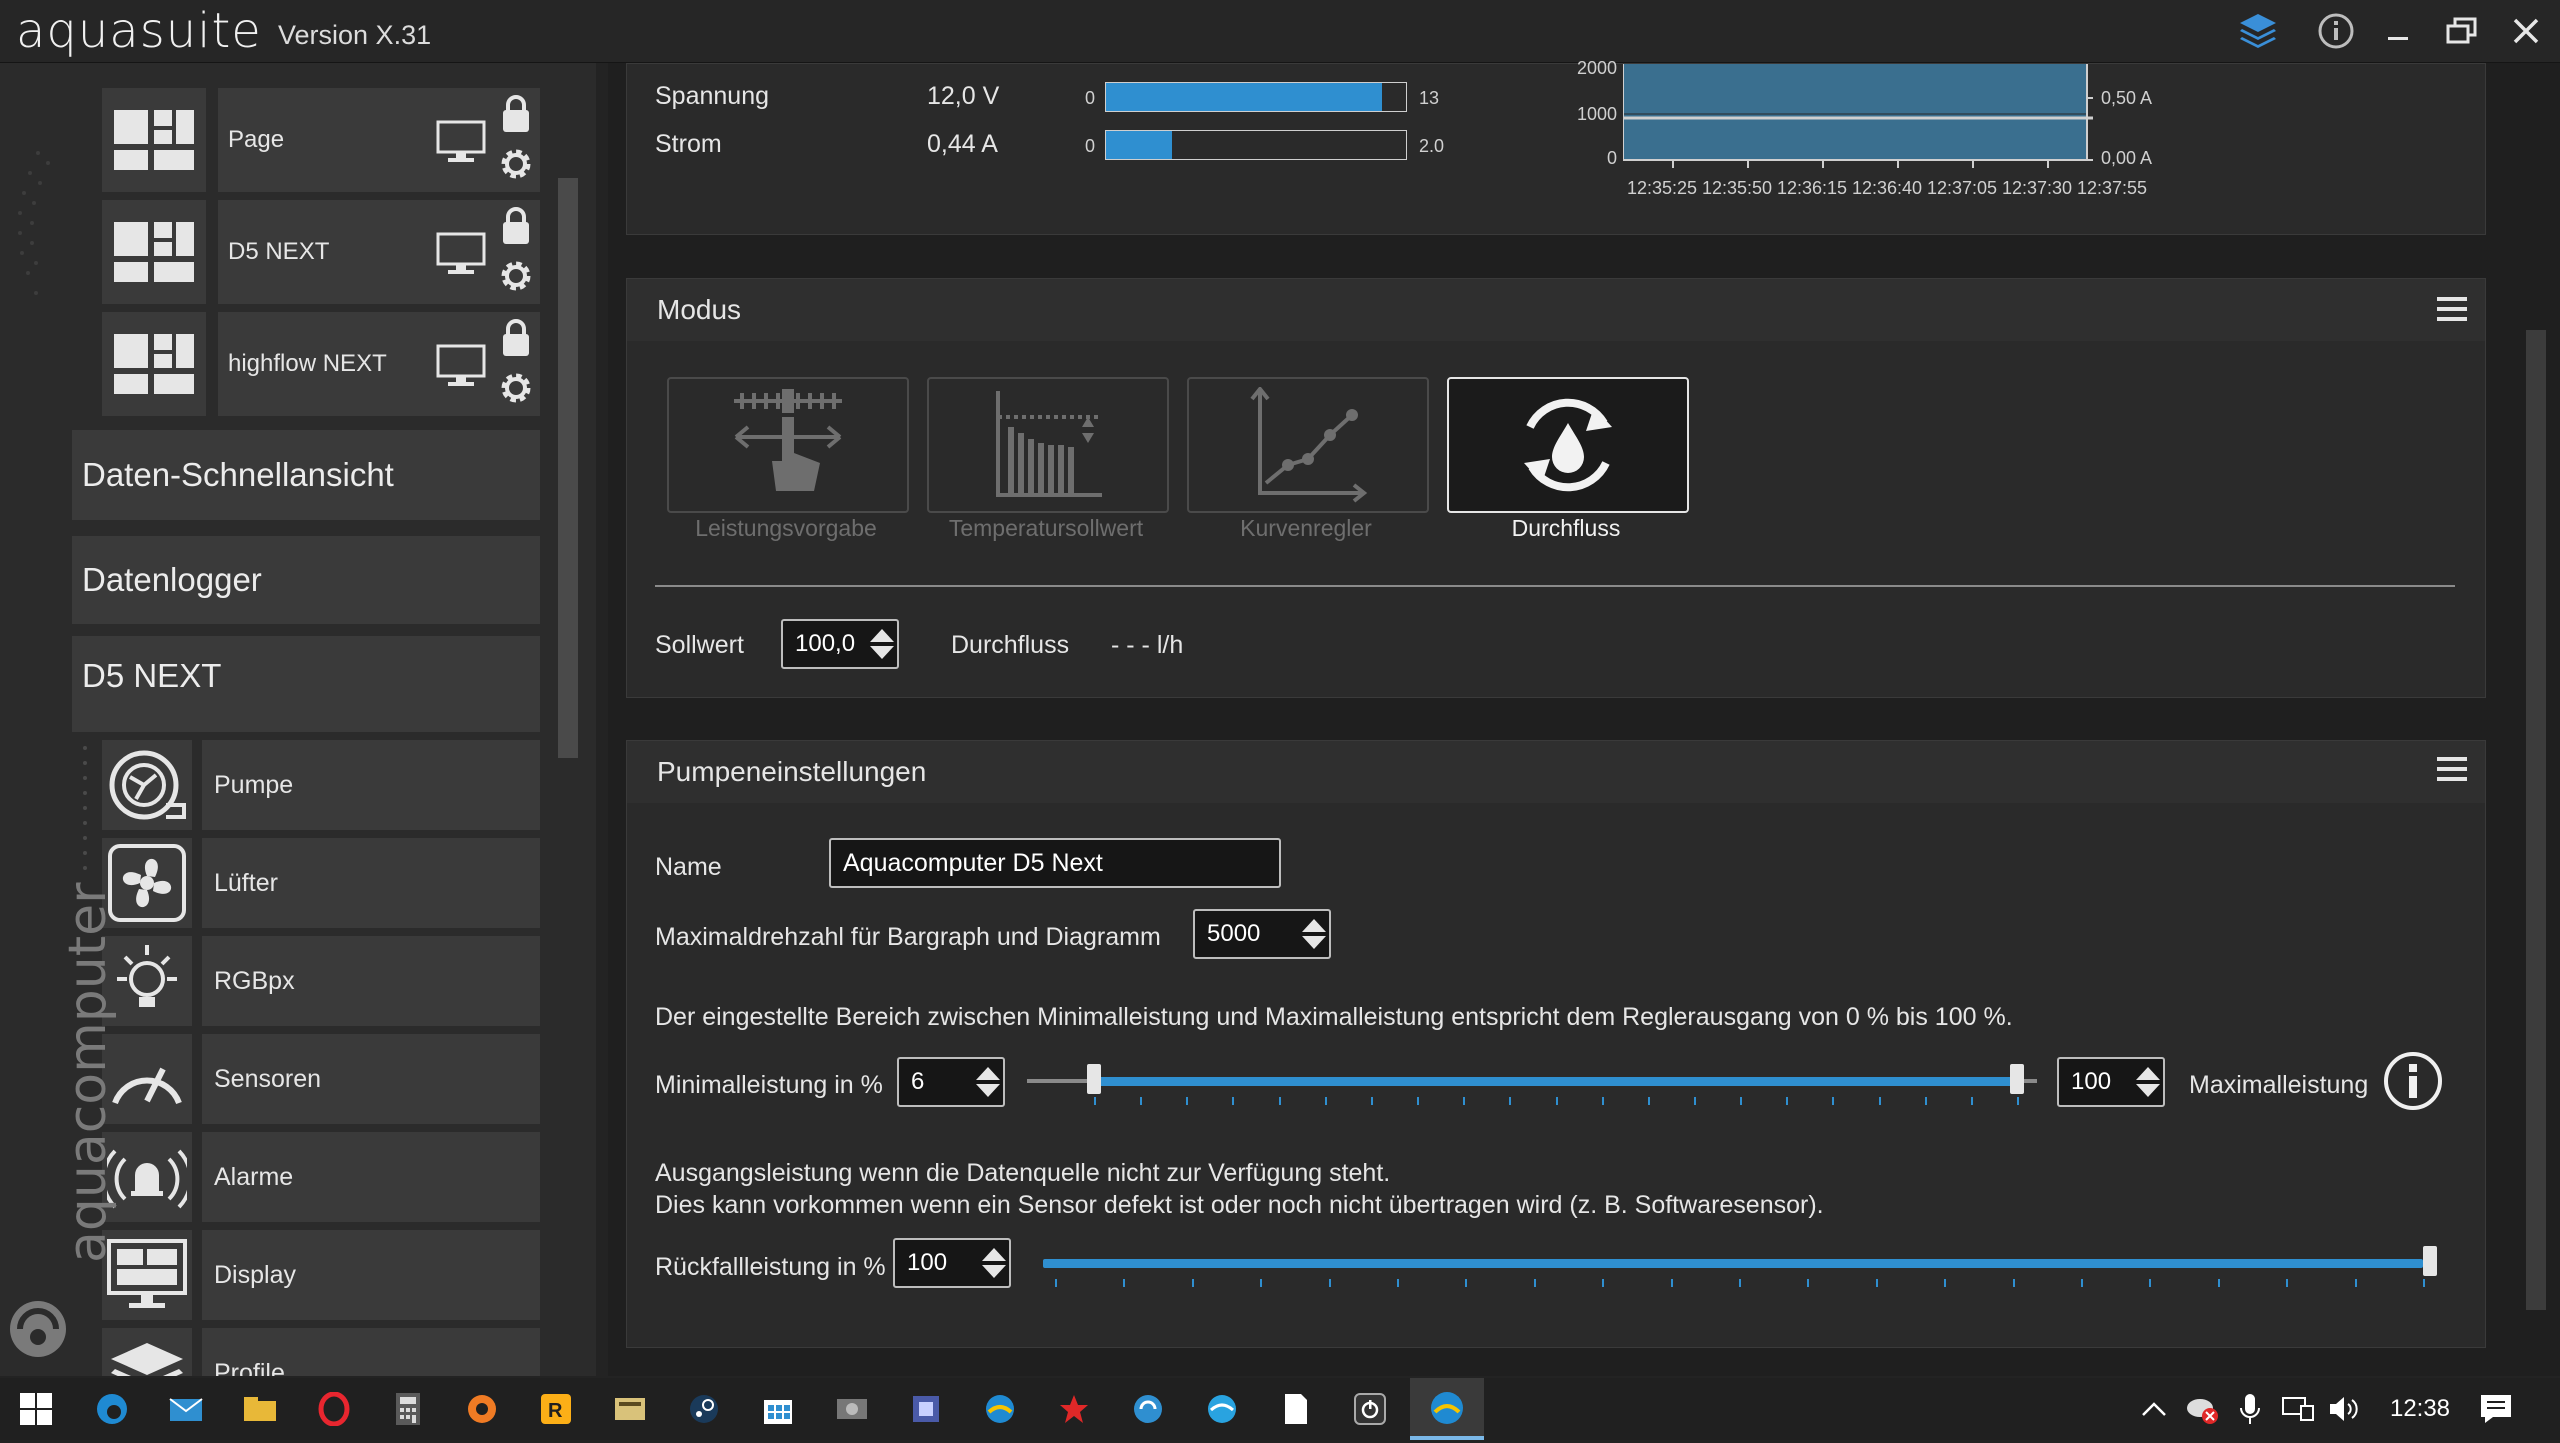 Image resolution: width=2560 pixels, height=1443 pixels. I want to click on taskbar-active-app, so click(1447, 1409).